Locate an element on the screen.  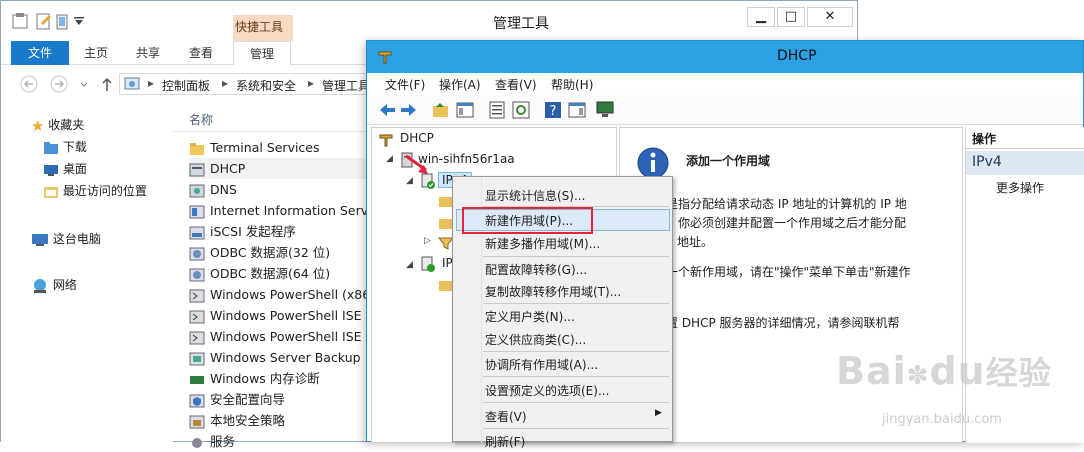
back-arrow-icon is located at coordinates (387, 110).